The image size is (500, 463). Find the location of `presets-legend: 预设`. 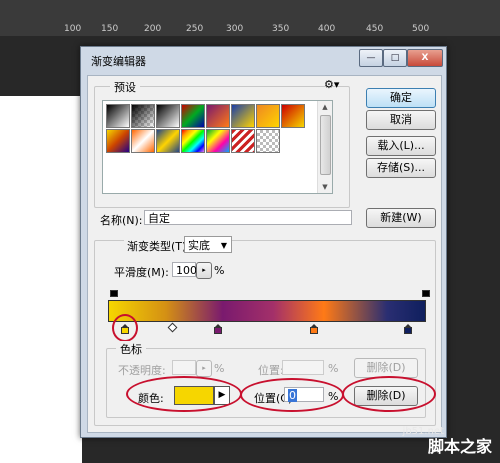

presets-legend: 预设 is located at coordinates (125, 87).